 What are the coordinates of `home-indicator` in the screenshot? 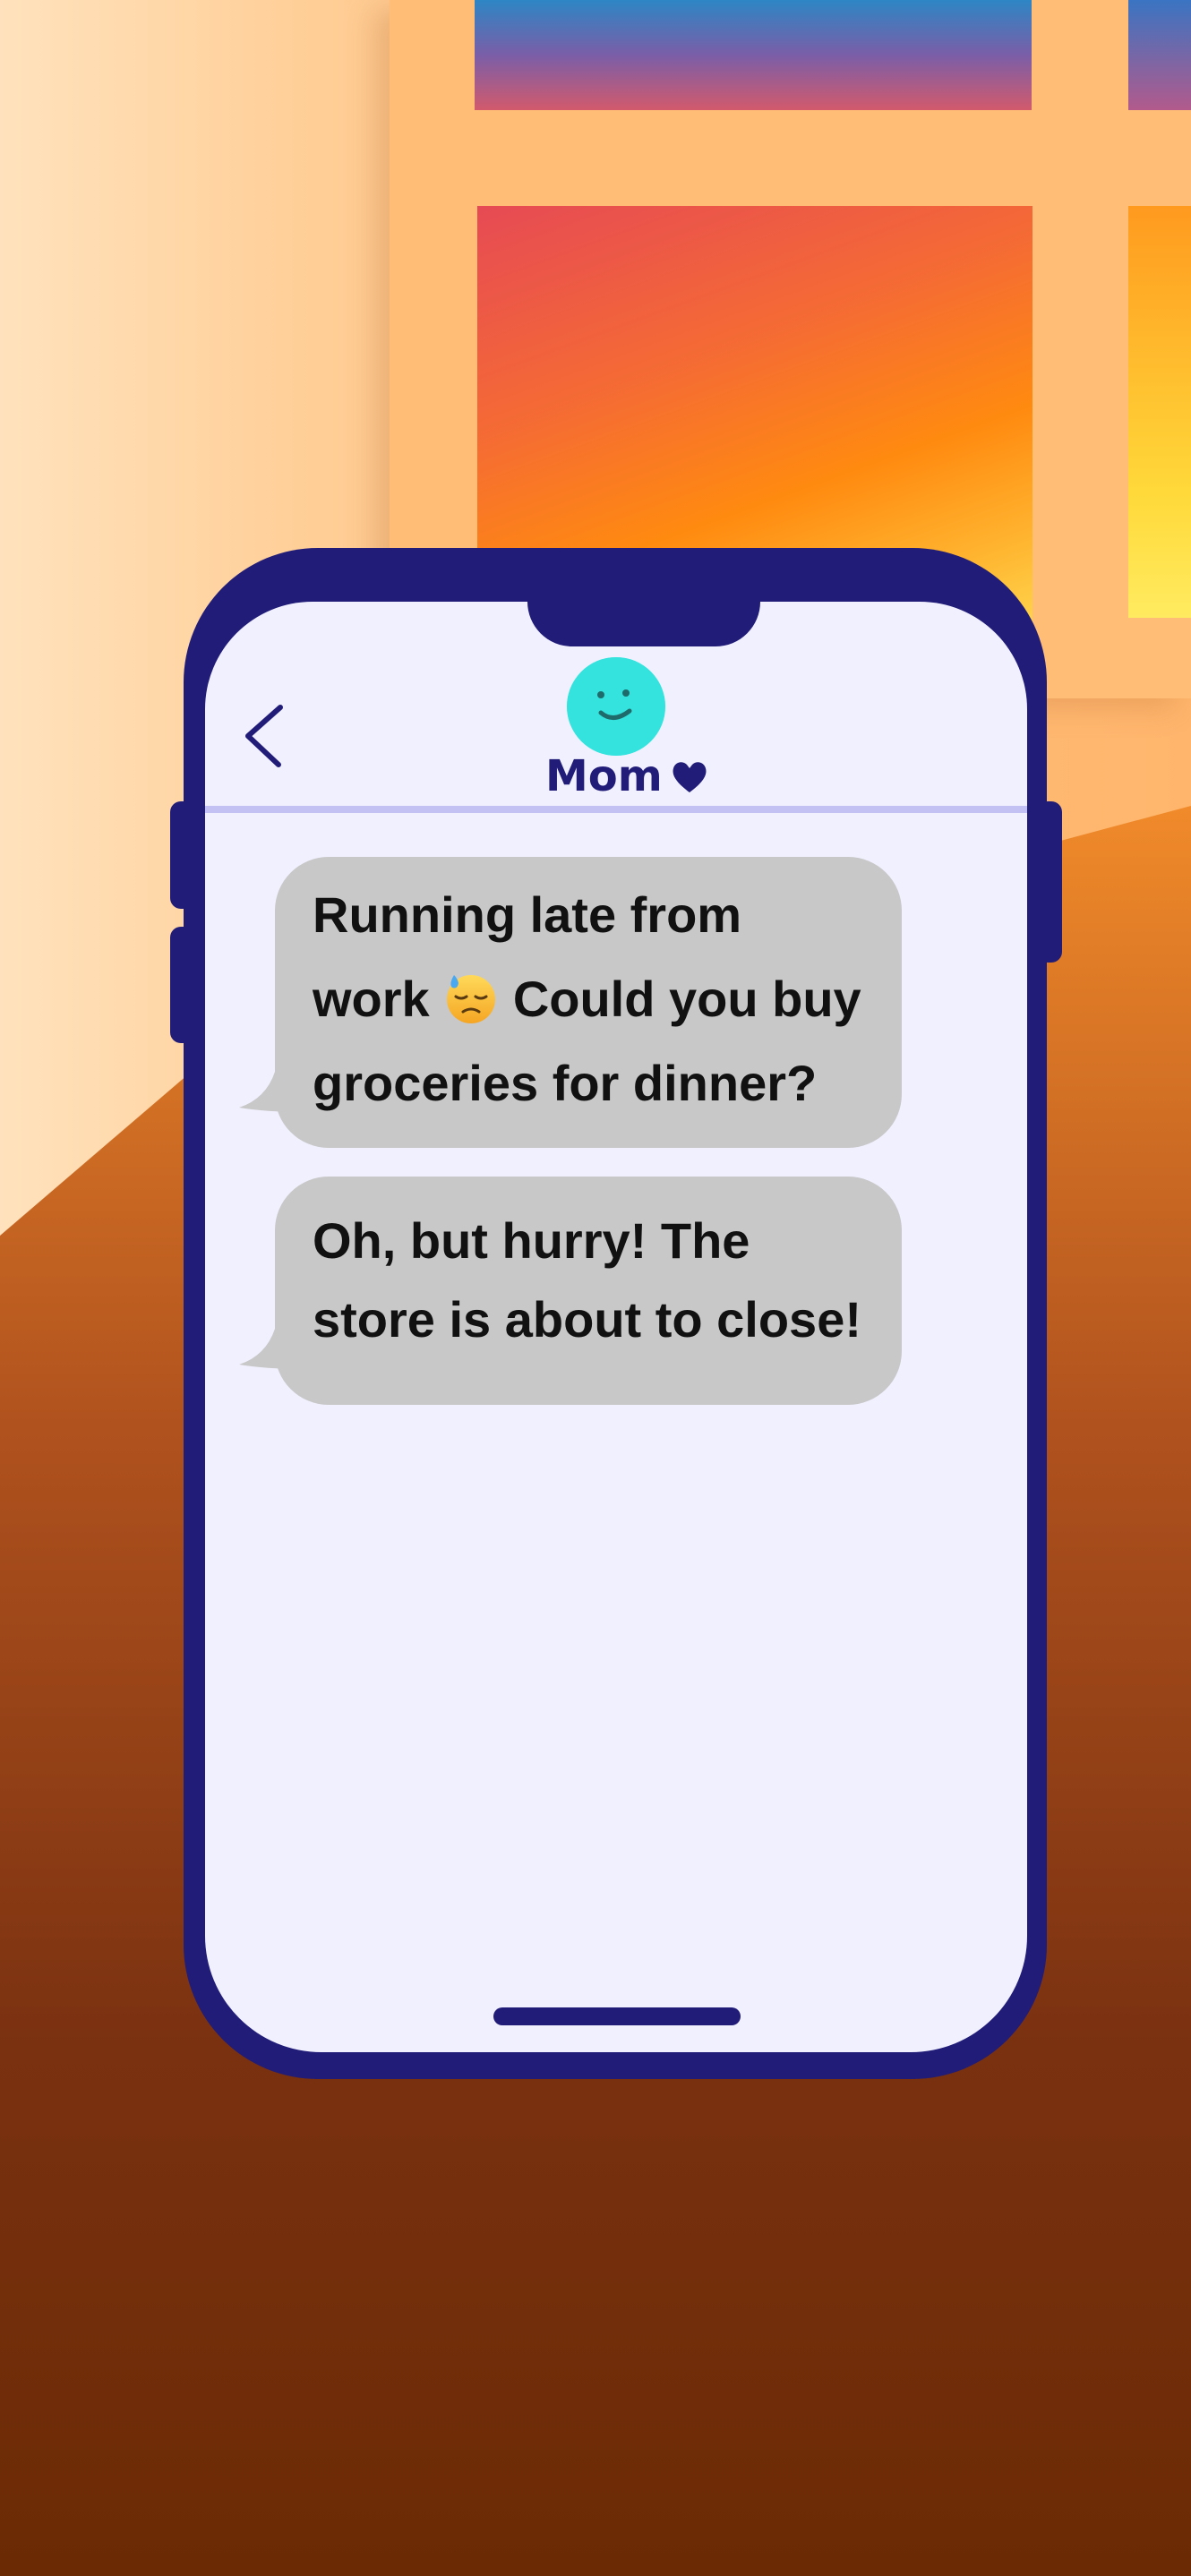 It's located at (617, 2016).